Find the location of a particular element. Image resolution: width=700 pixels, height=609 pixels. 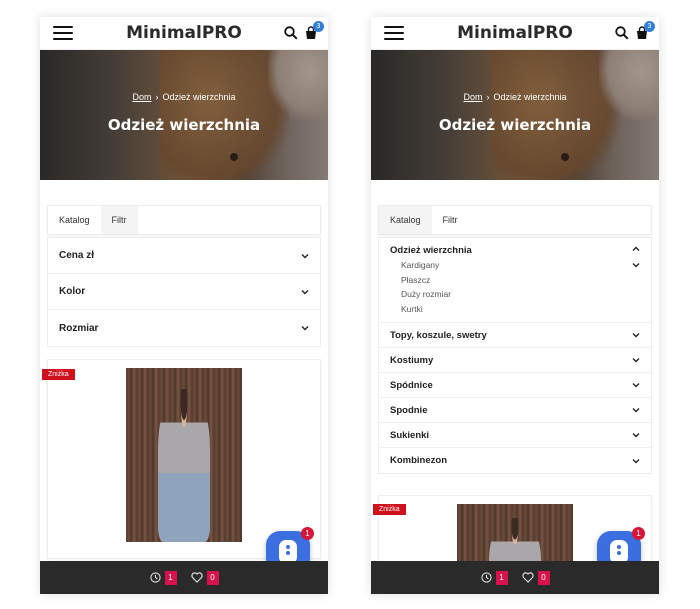

category-label: Spódnice is located at coordinates (411, 385).